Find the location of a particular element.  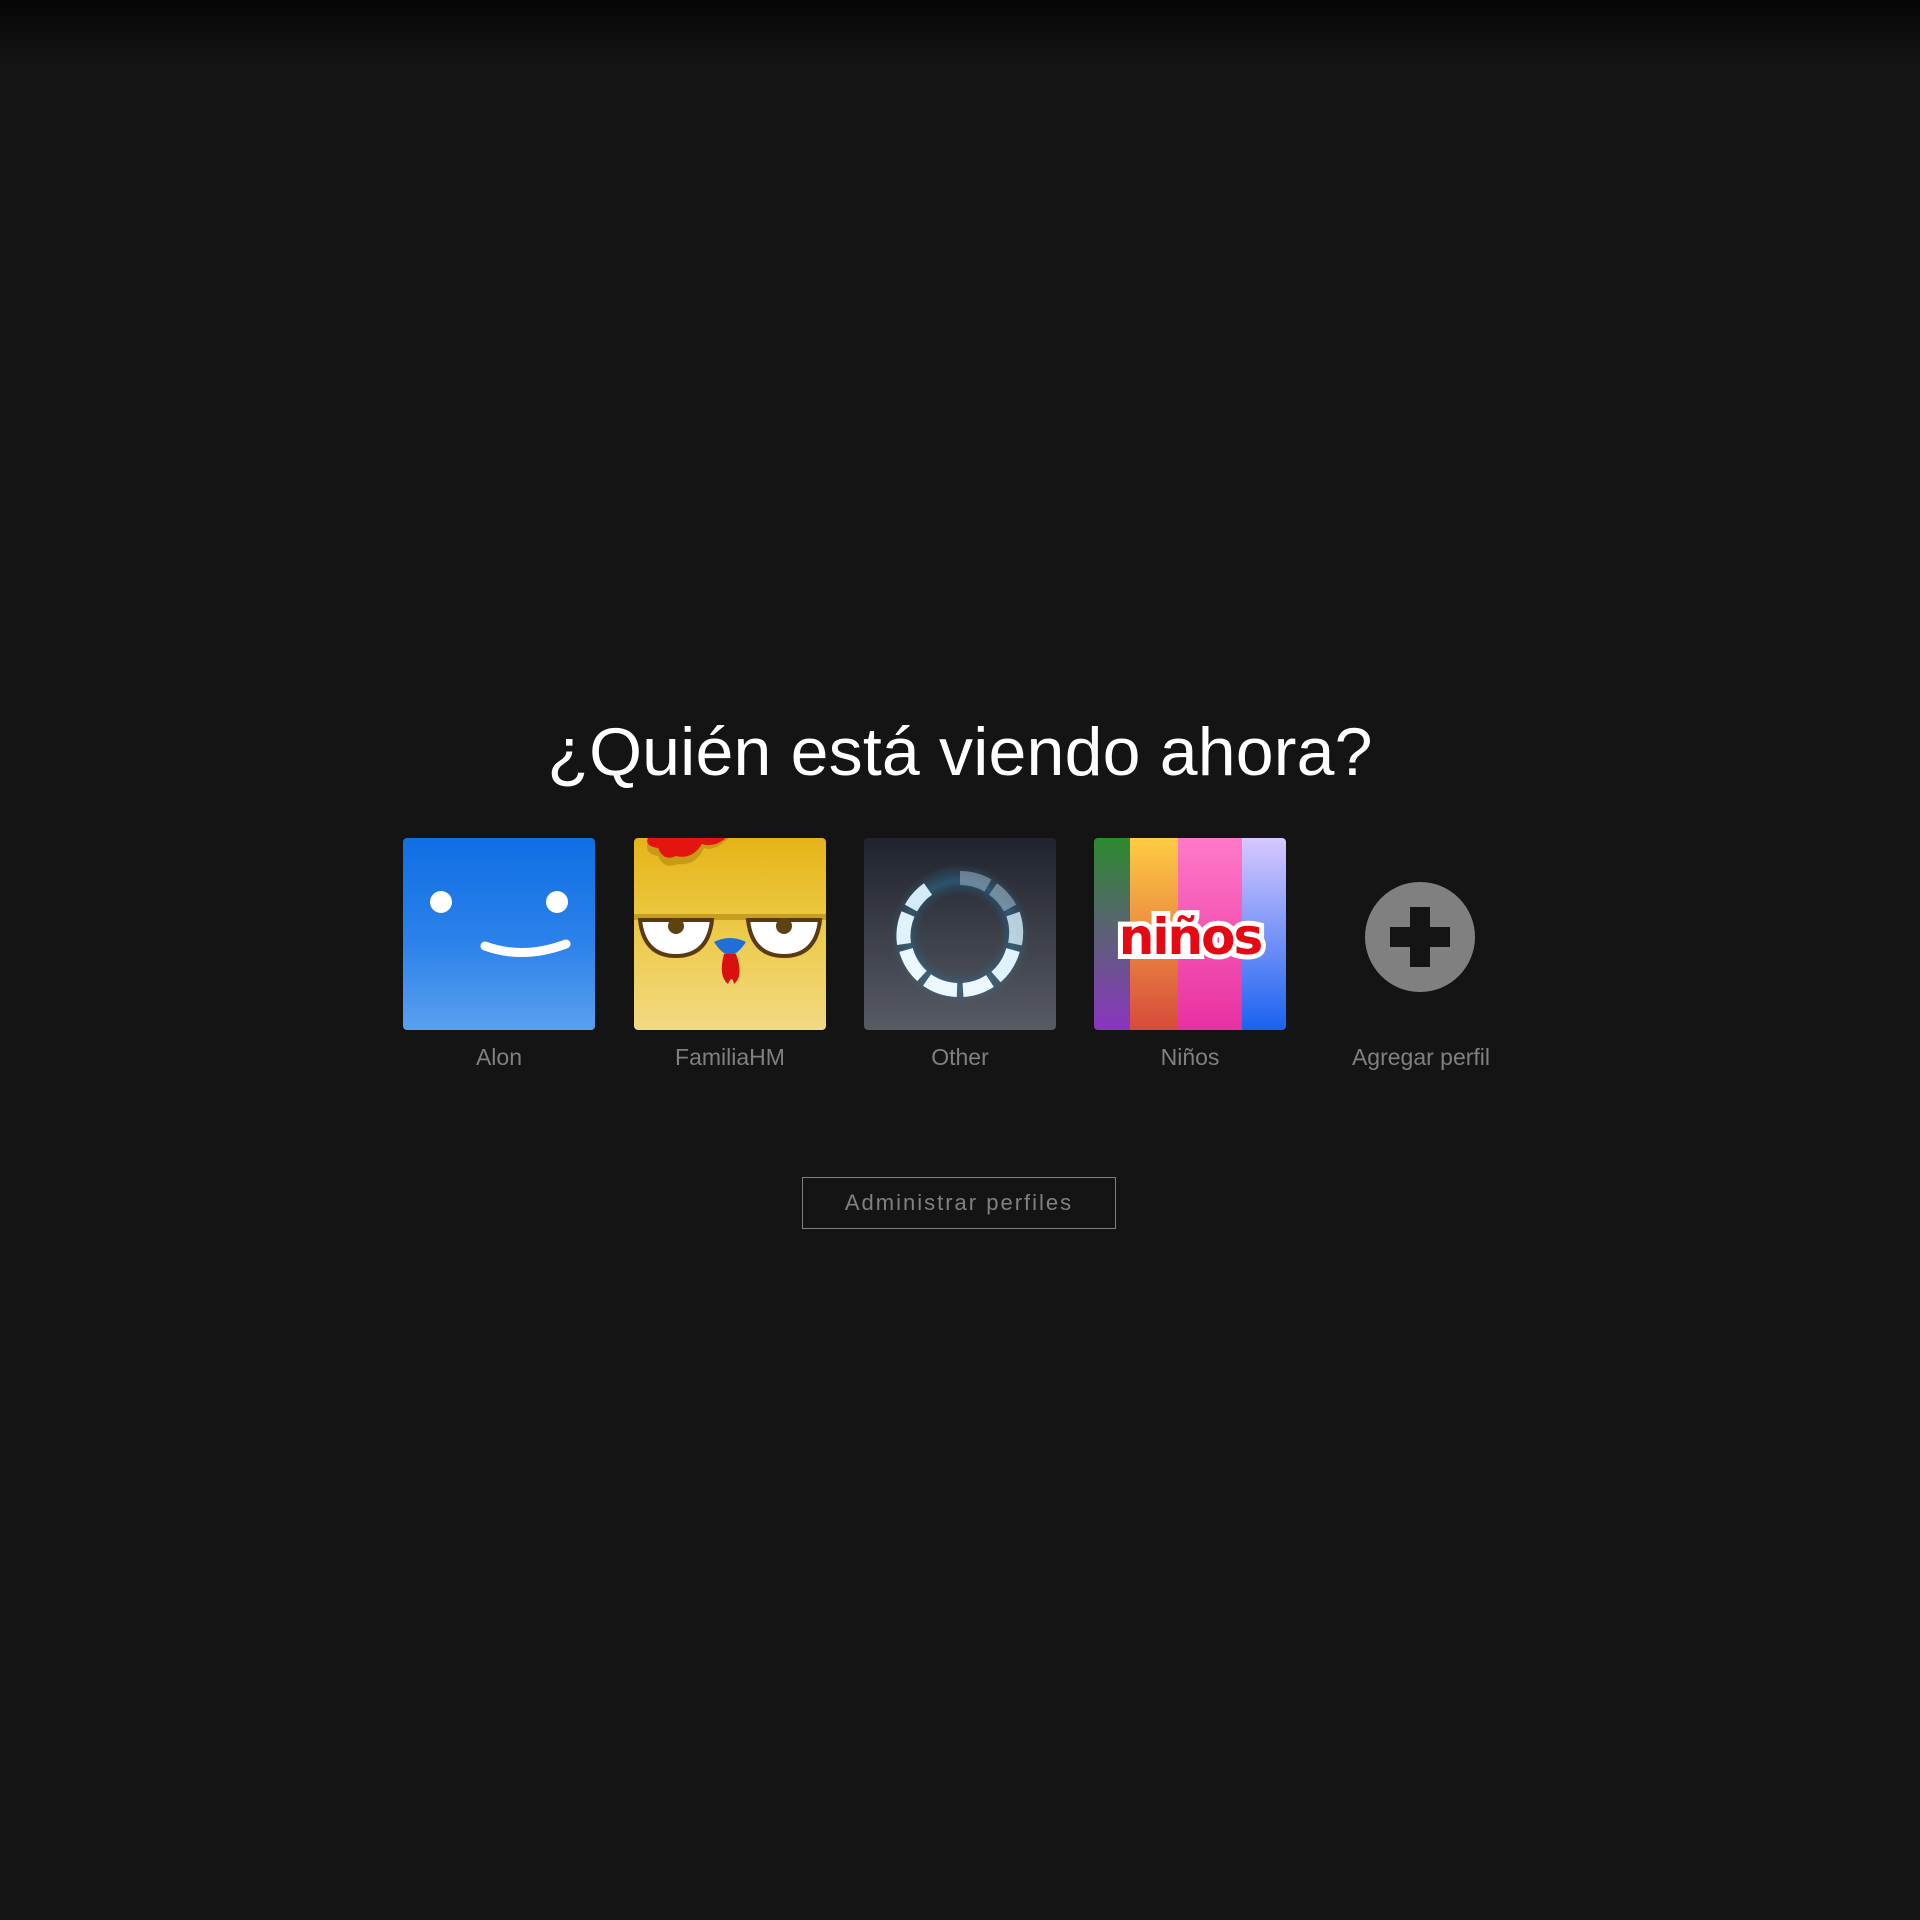

profile-other: Other is located at coordinates (960, 958).